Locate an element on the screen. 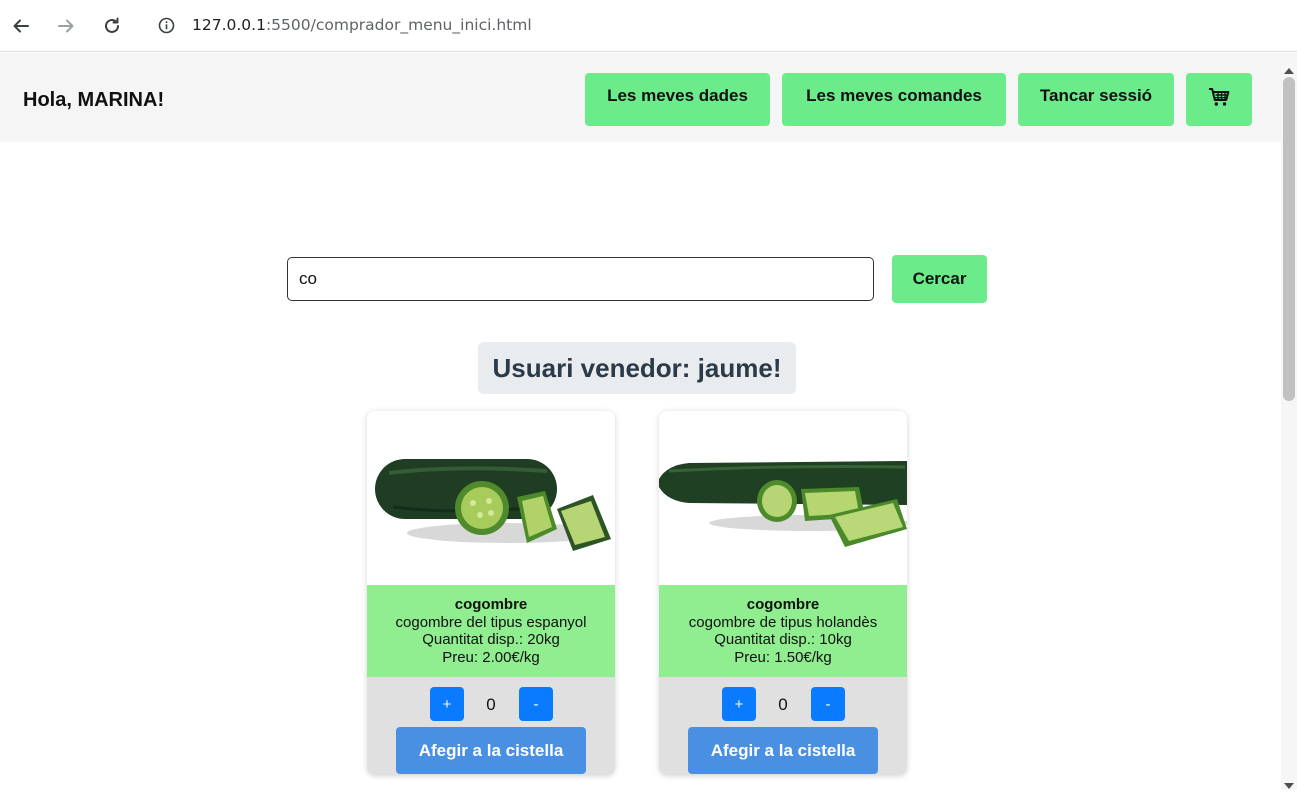  scroll-down-arrow-icon is located at coordinates (1289, 786).